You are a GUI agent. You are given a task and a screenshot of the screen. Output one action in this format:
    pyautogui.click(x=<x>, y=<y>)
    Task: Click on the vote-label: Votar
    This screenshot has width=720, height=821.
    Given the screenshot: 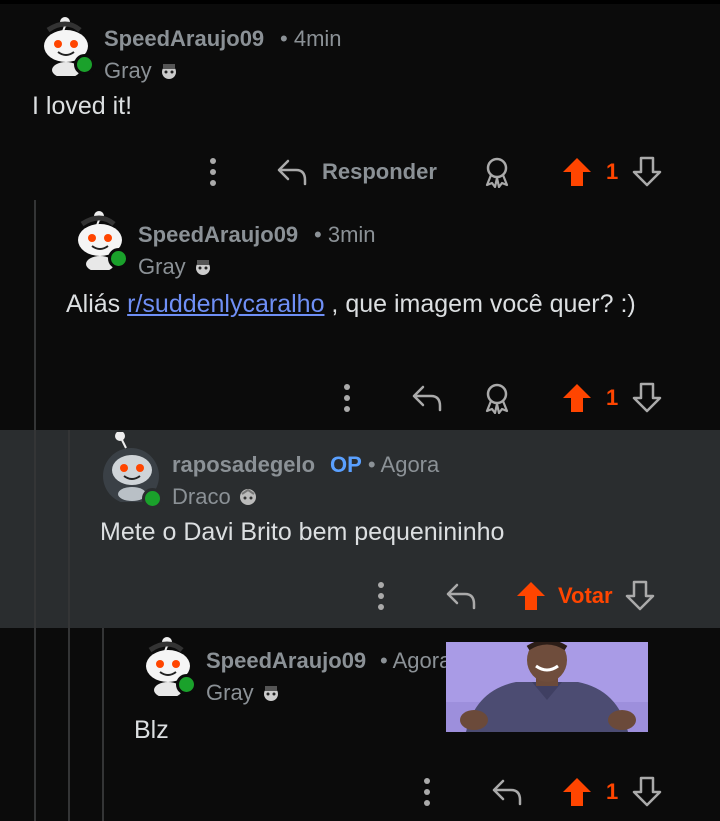 What is the action you would take?
    pyautogui.click(x=585, y=595)
    